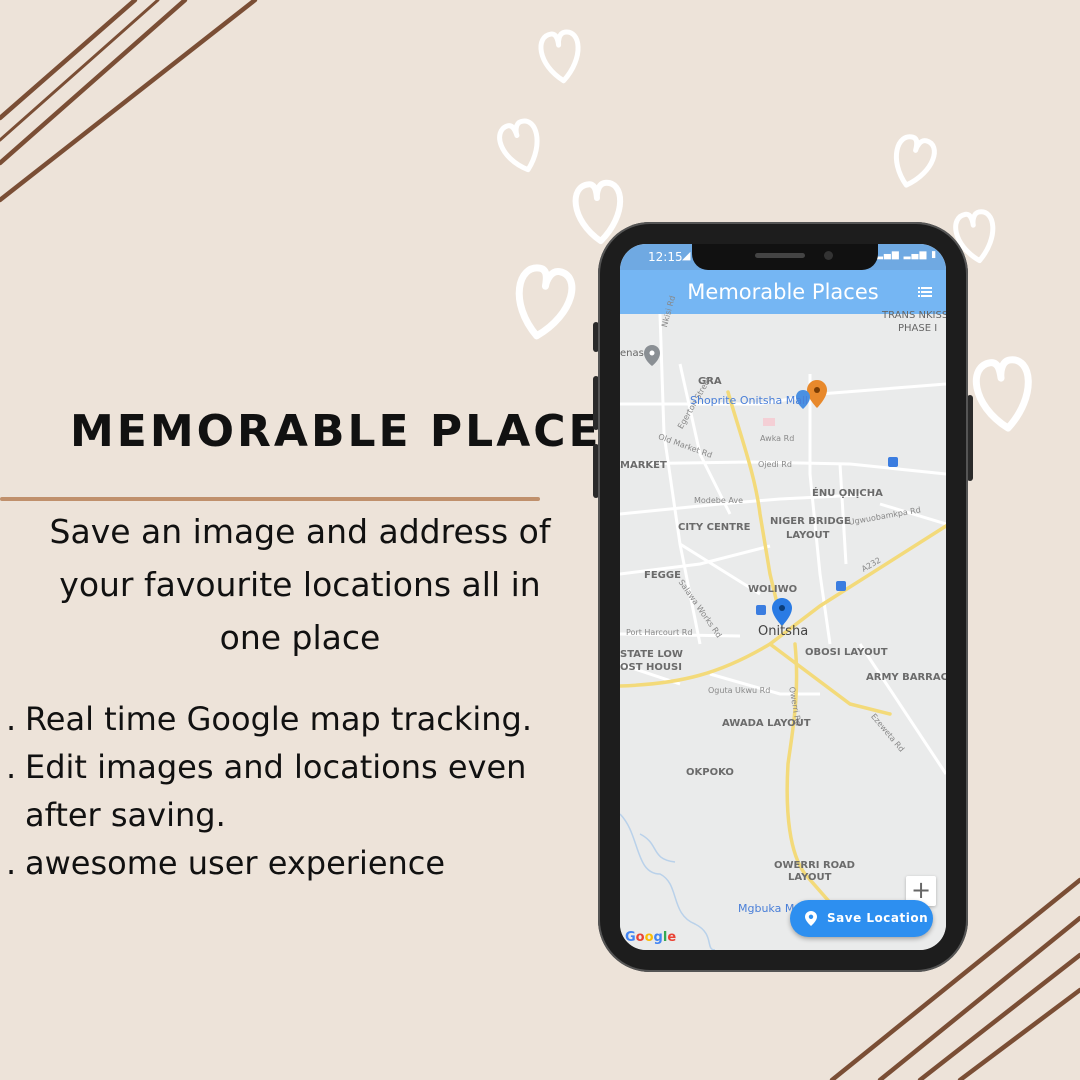 The width and height of the screenshot is (1080, 1080). What do you see at coordinates (651, 937) in the screenshot?
I see `google-logo: Google` at bounding box center [651, 937].